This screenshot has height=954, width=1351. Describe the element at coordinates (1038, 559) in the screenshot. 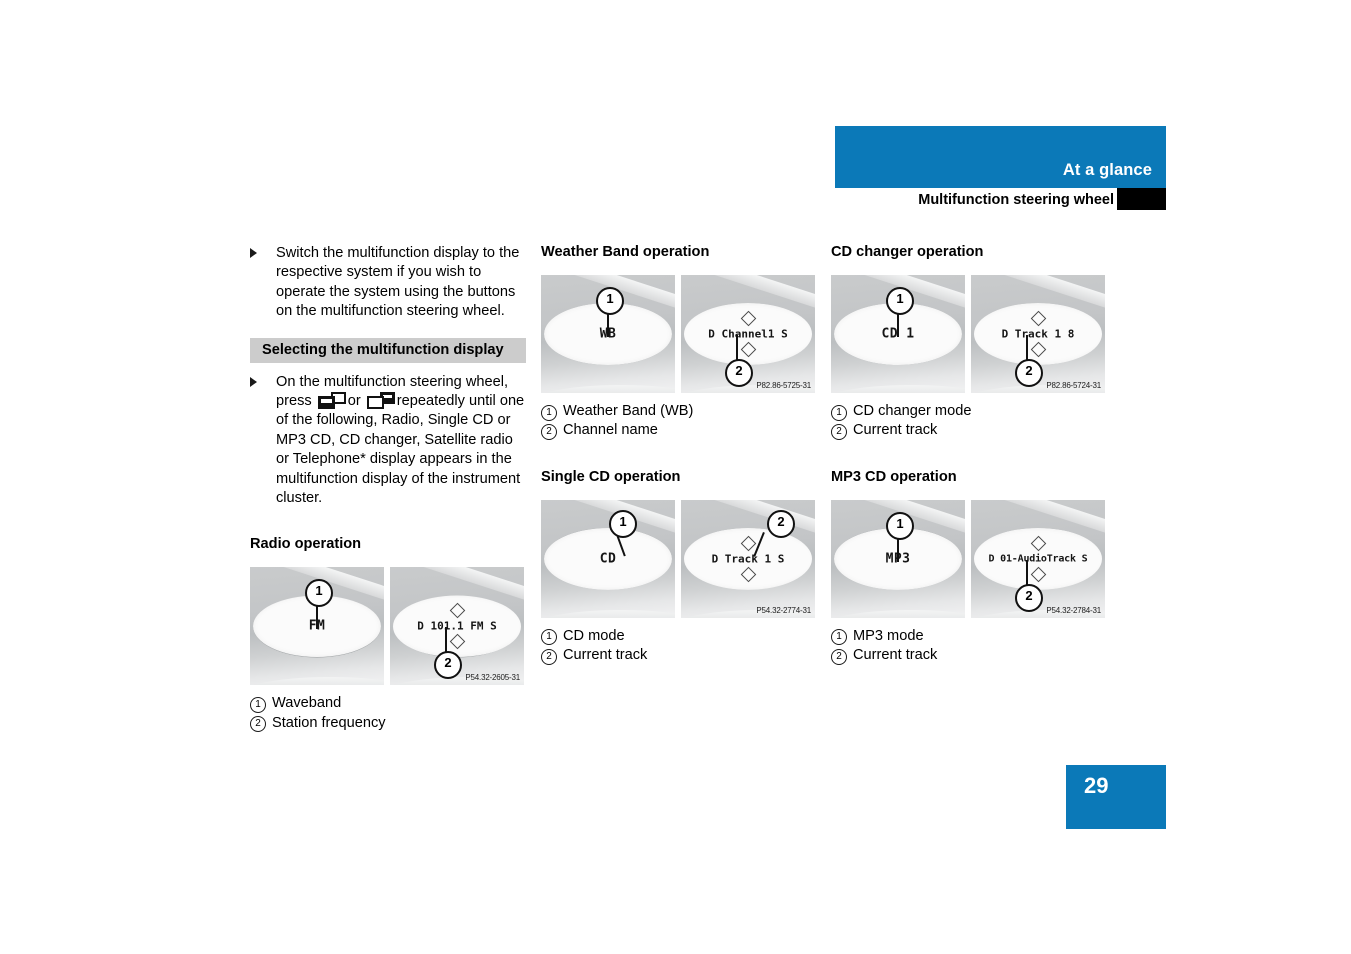

I see `lcd-text-audiotrack: D 01-AudioTrack S` at that location.